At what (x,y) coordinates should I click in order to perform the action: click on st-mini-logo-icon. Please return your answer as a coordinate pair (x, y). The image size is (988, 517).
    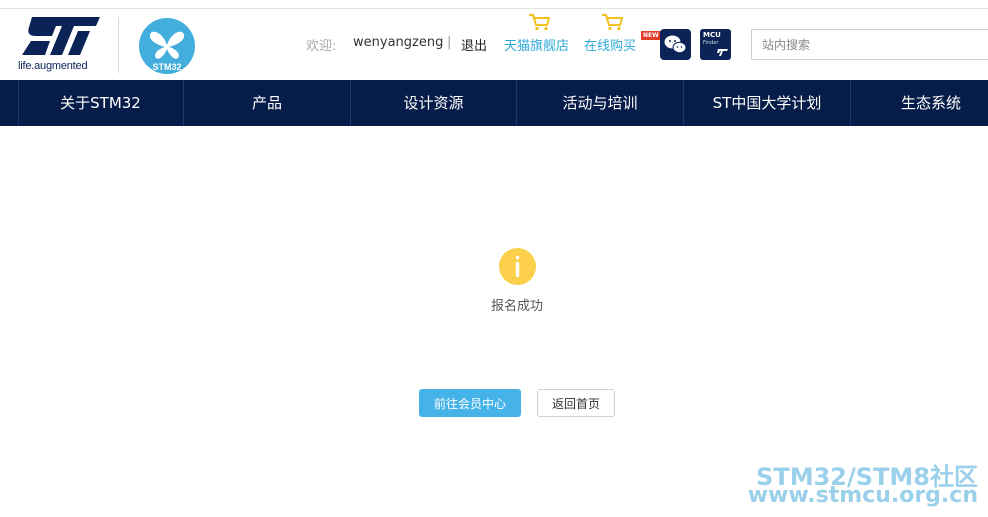
    Looking at the image, I should click on (722, 52).